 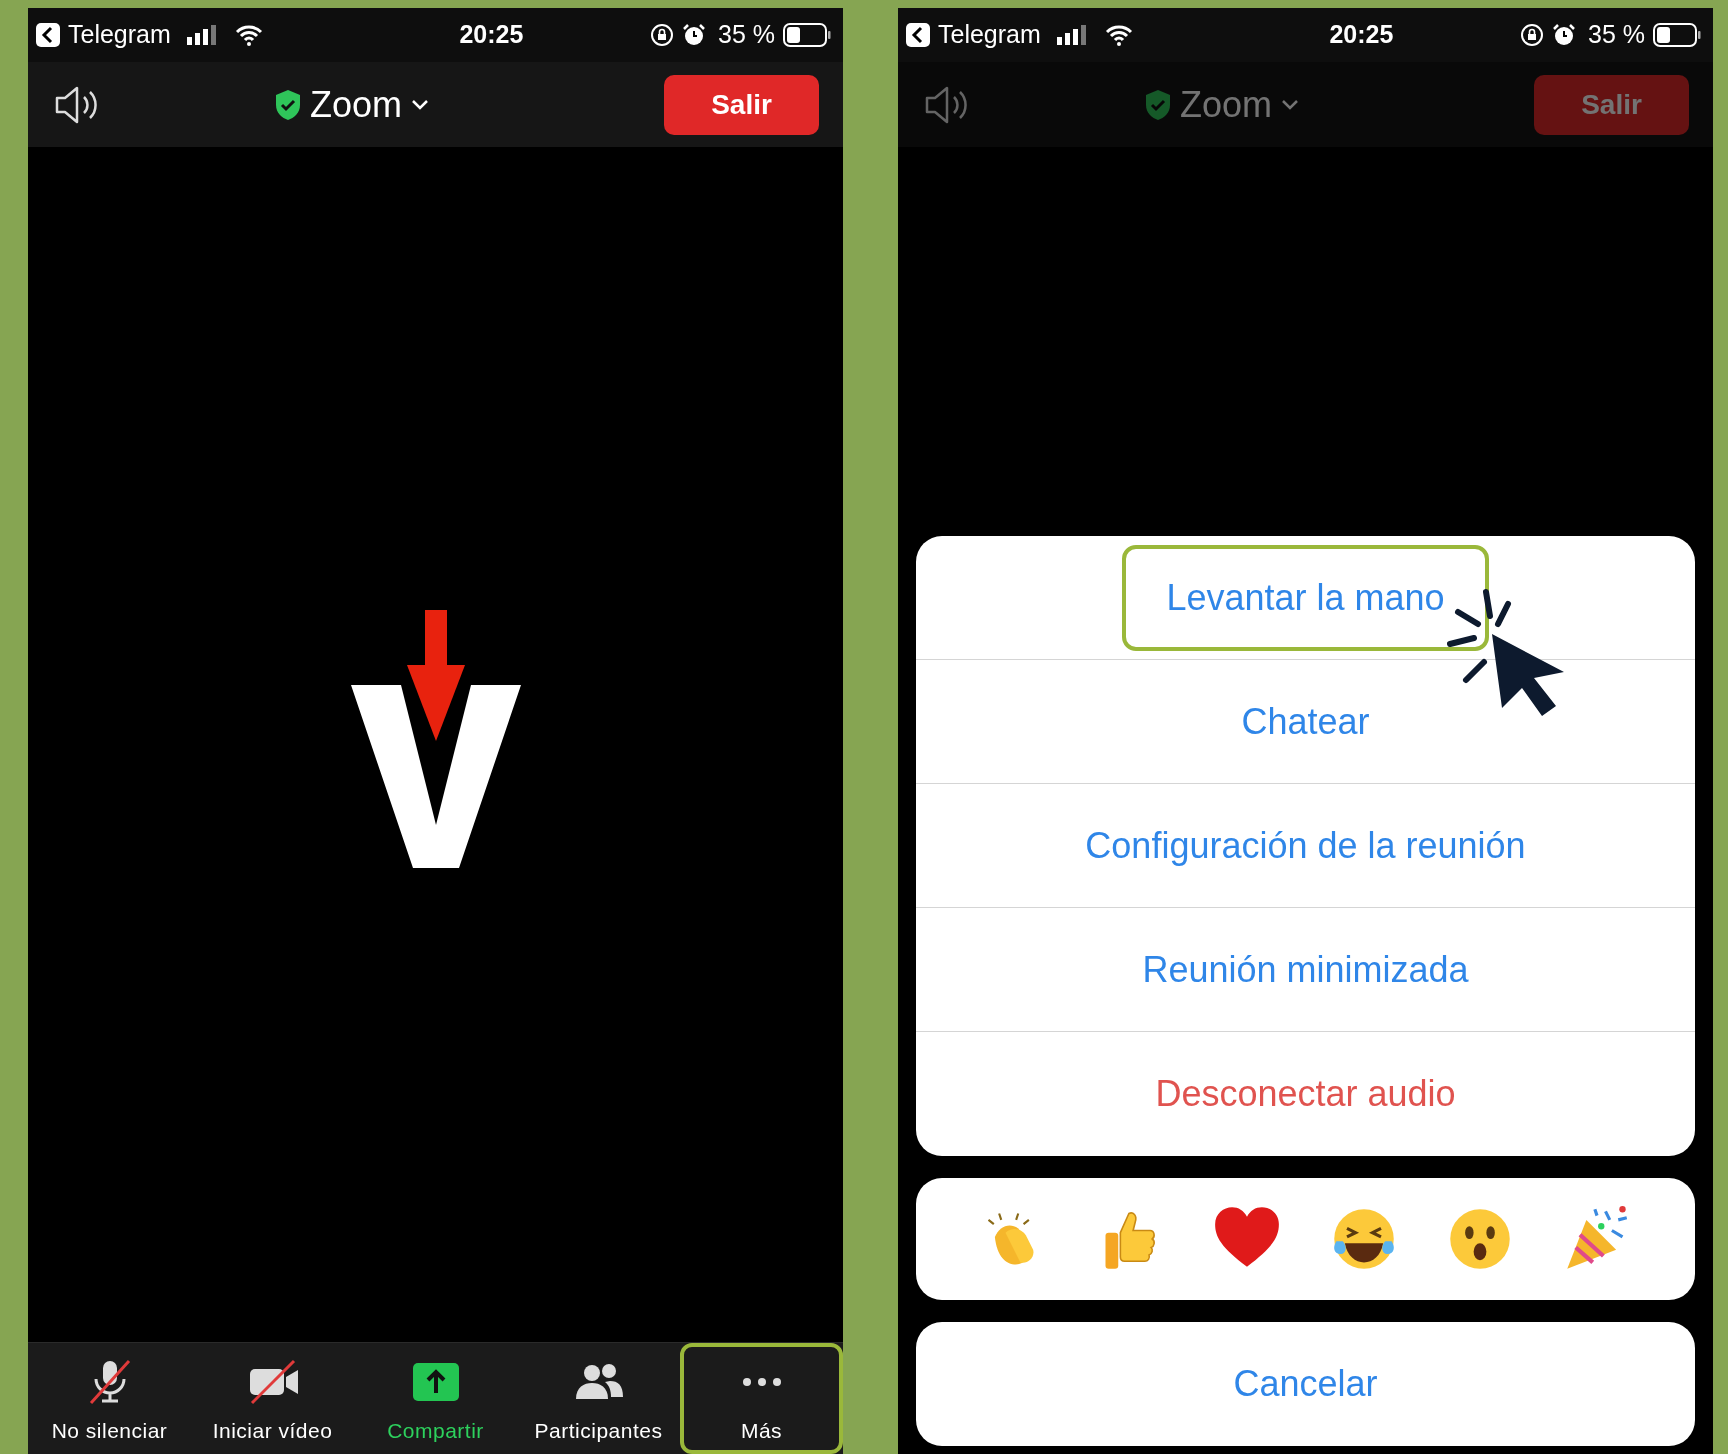 What do you see at coordinates (1305, 721) in the screenshot?
I see `menu-item: Chatear` at bounding box center [1305, 721].